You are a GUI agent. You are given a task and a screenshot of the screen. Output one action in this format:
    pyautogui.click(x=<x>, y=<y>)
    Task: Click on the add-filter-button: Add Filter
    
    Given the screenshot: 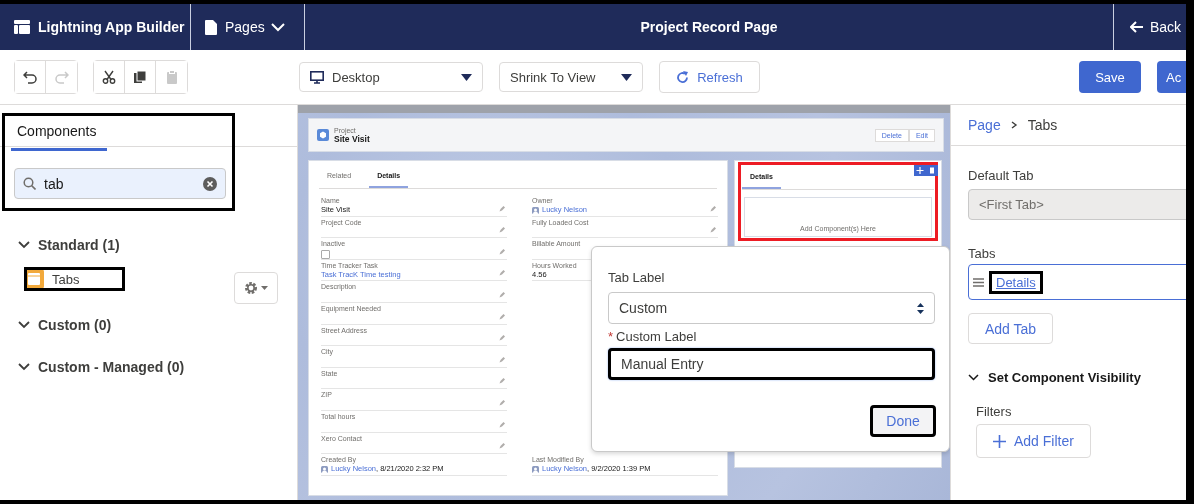 What is the action you would take?
    pyautogui.click(x=1033, y=441)
    